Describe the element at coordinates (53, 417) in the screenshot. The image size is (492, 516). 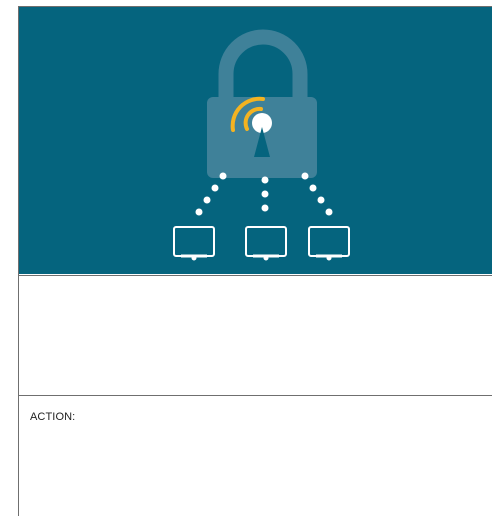
I see `action-label: ACTION:` at that location.